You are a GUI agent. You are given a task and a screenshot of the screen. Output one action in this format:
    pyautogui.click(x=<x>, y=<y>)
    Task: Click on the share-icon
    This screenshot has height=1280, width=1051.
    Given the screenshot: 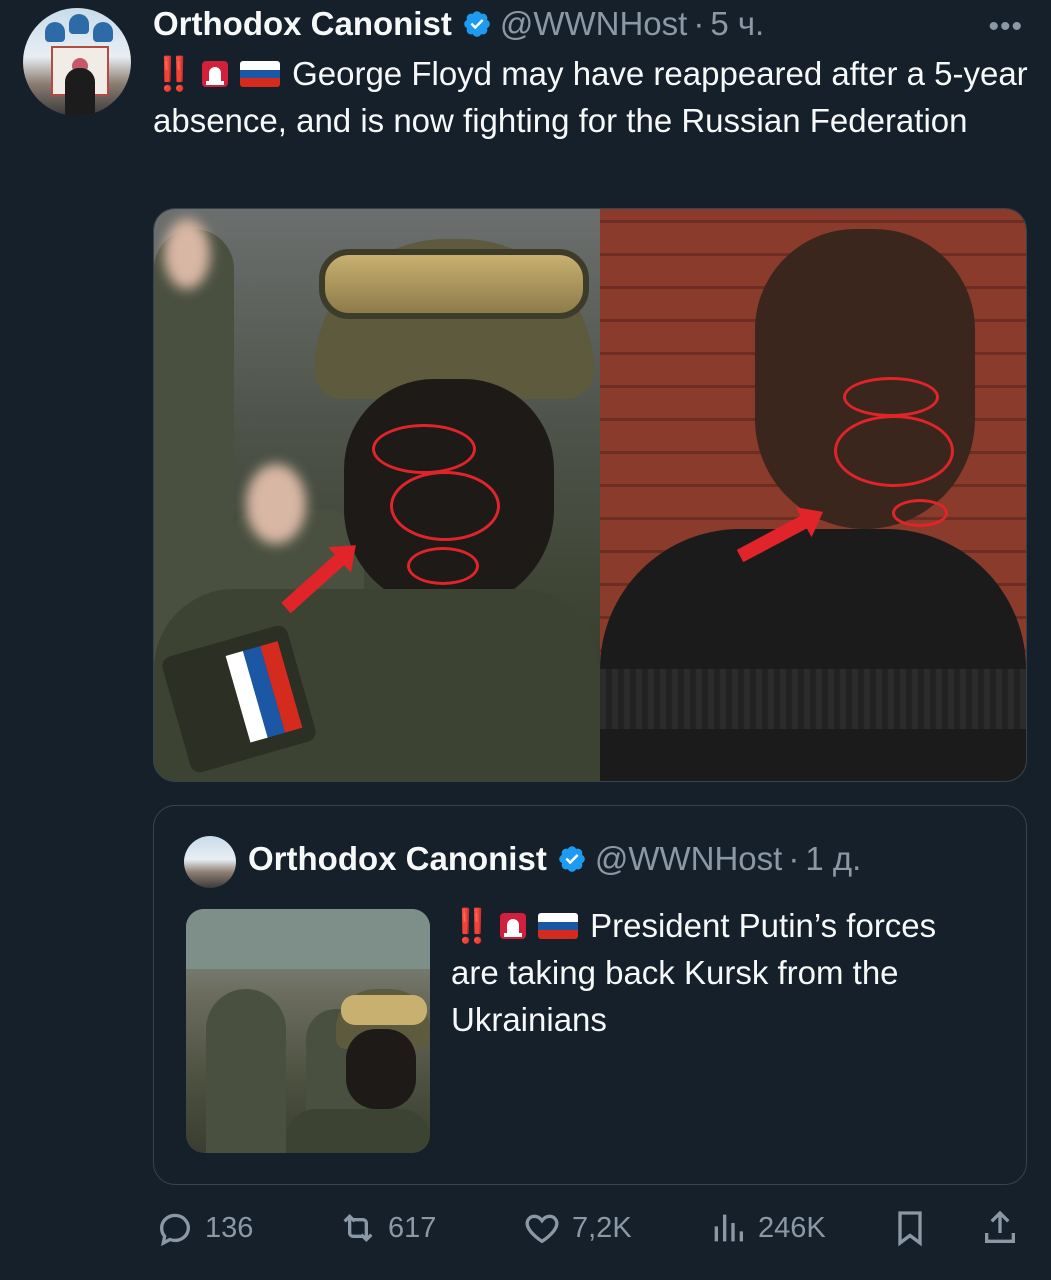 What is the action you would take?
    pyautogui.click(x=1000, y=1226)
    